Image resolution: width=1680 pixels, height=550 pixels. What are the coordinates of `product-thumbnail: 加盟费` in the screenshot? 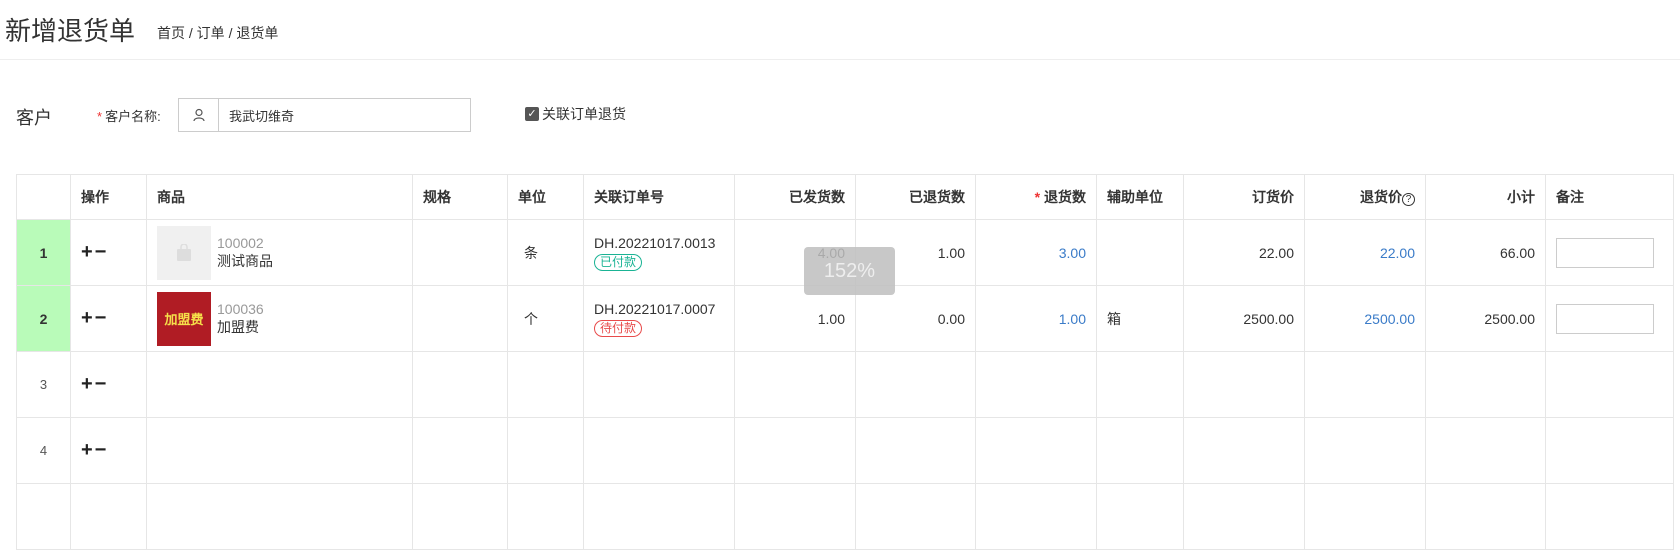 It's located at (184, 318).